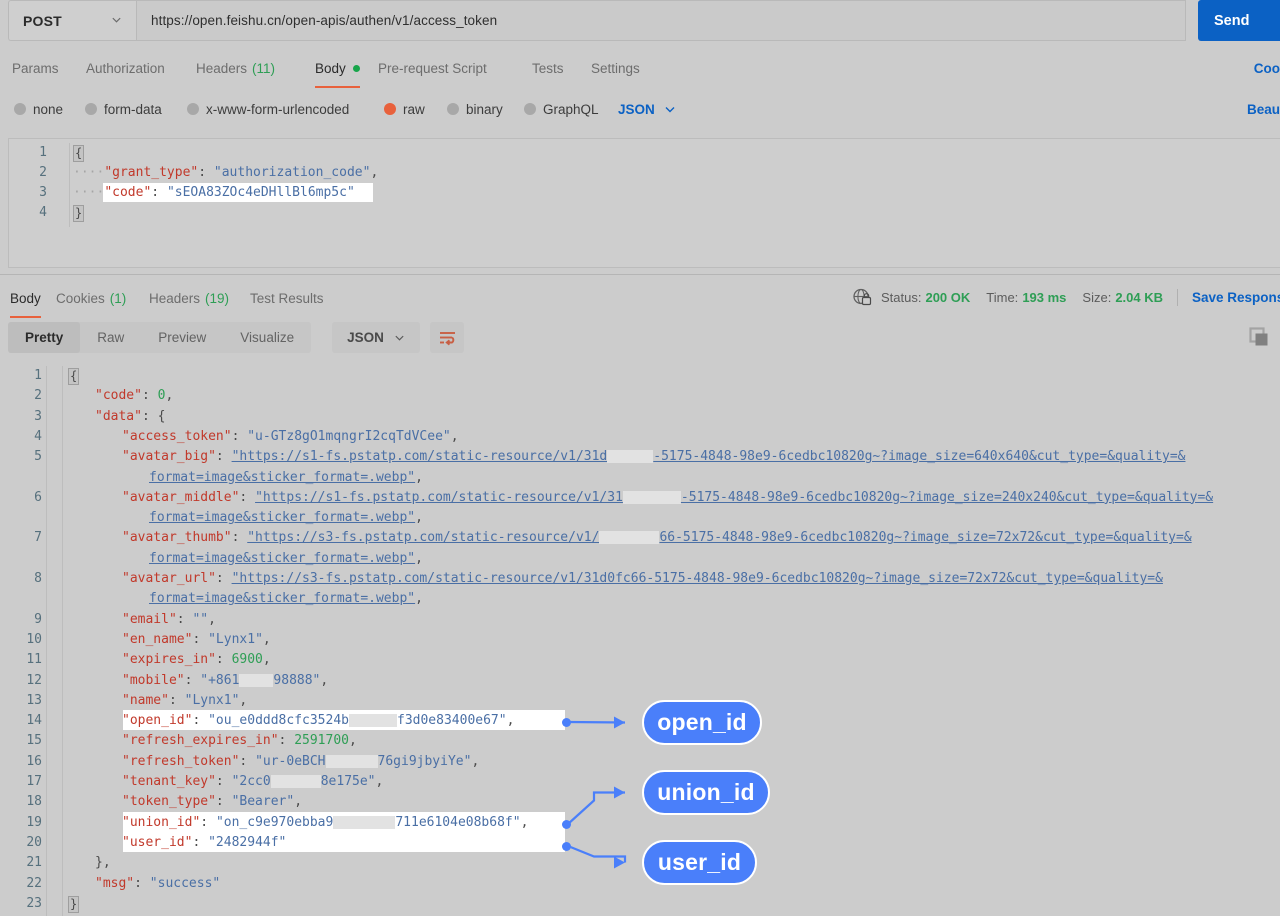 This screenshot has width=1280, height=916. Describe the element at coordinates (91, 298) in the screenshot. I see `response-tab-cookies: Cookies (1)` at that location.